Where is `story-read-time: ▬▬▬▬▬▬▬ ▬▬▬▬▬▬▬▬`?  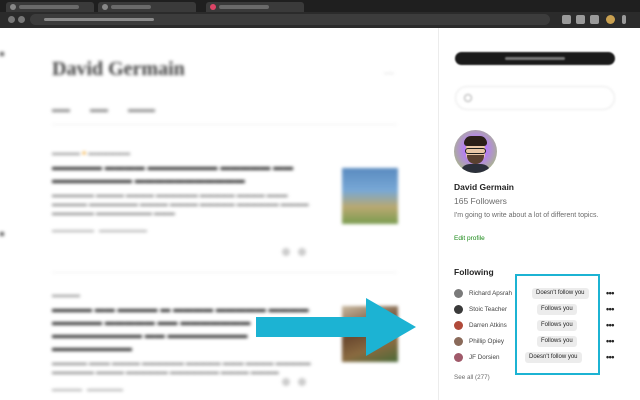 story-read-time: ▬▬▬▬▬▬▬ ▬▬▬▬▬▬▬▬ is located at coordinates (100, 231).